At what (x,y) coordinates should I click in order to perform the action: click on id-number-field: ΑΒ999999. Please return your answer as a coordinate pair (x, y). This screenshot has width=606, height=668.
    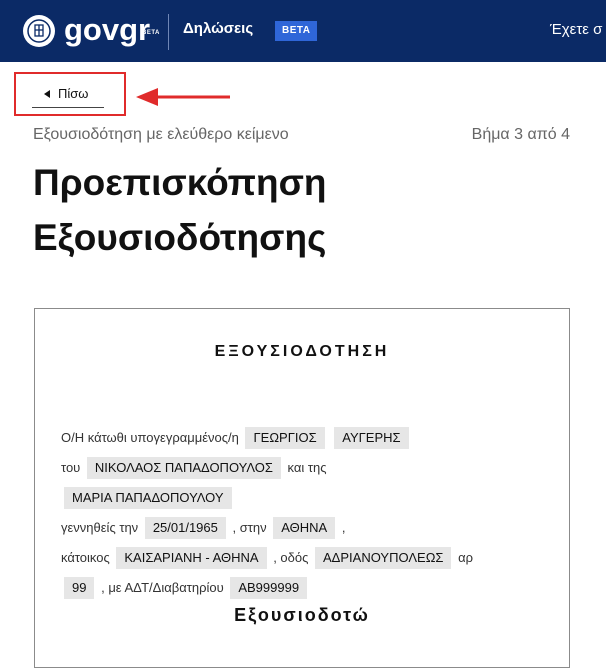
    Looking at the image, I should click on (269, 588).